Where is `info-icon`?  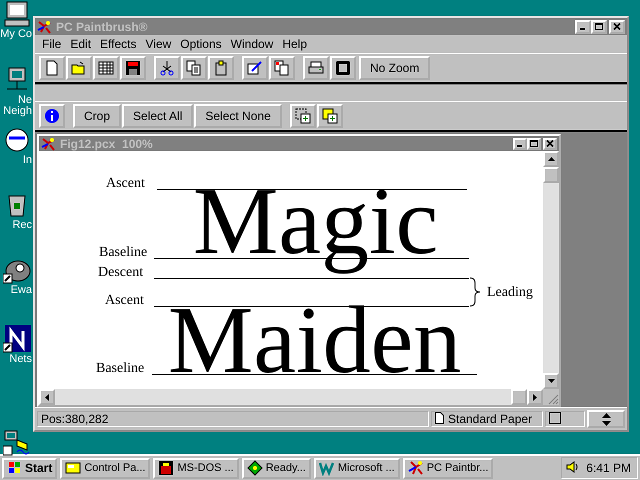 info-icon is located at coordinates (52, 116).